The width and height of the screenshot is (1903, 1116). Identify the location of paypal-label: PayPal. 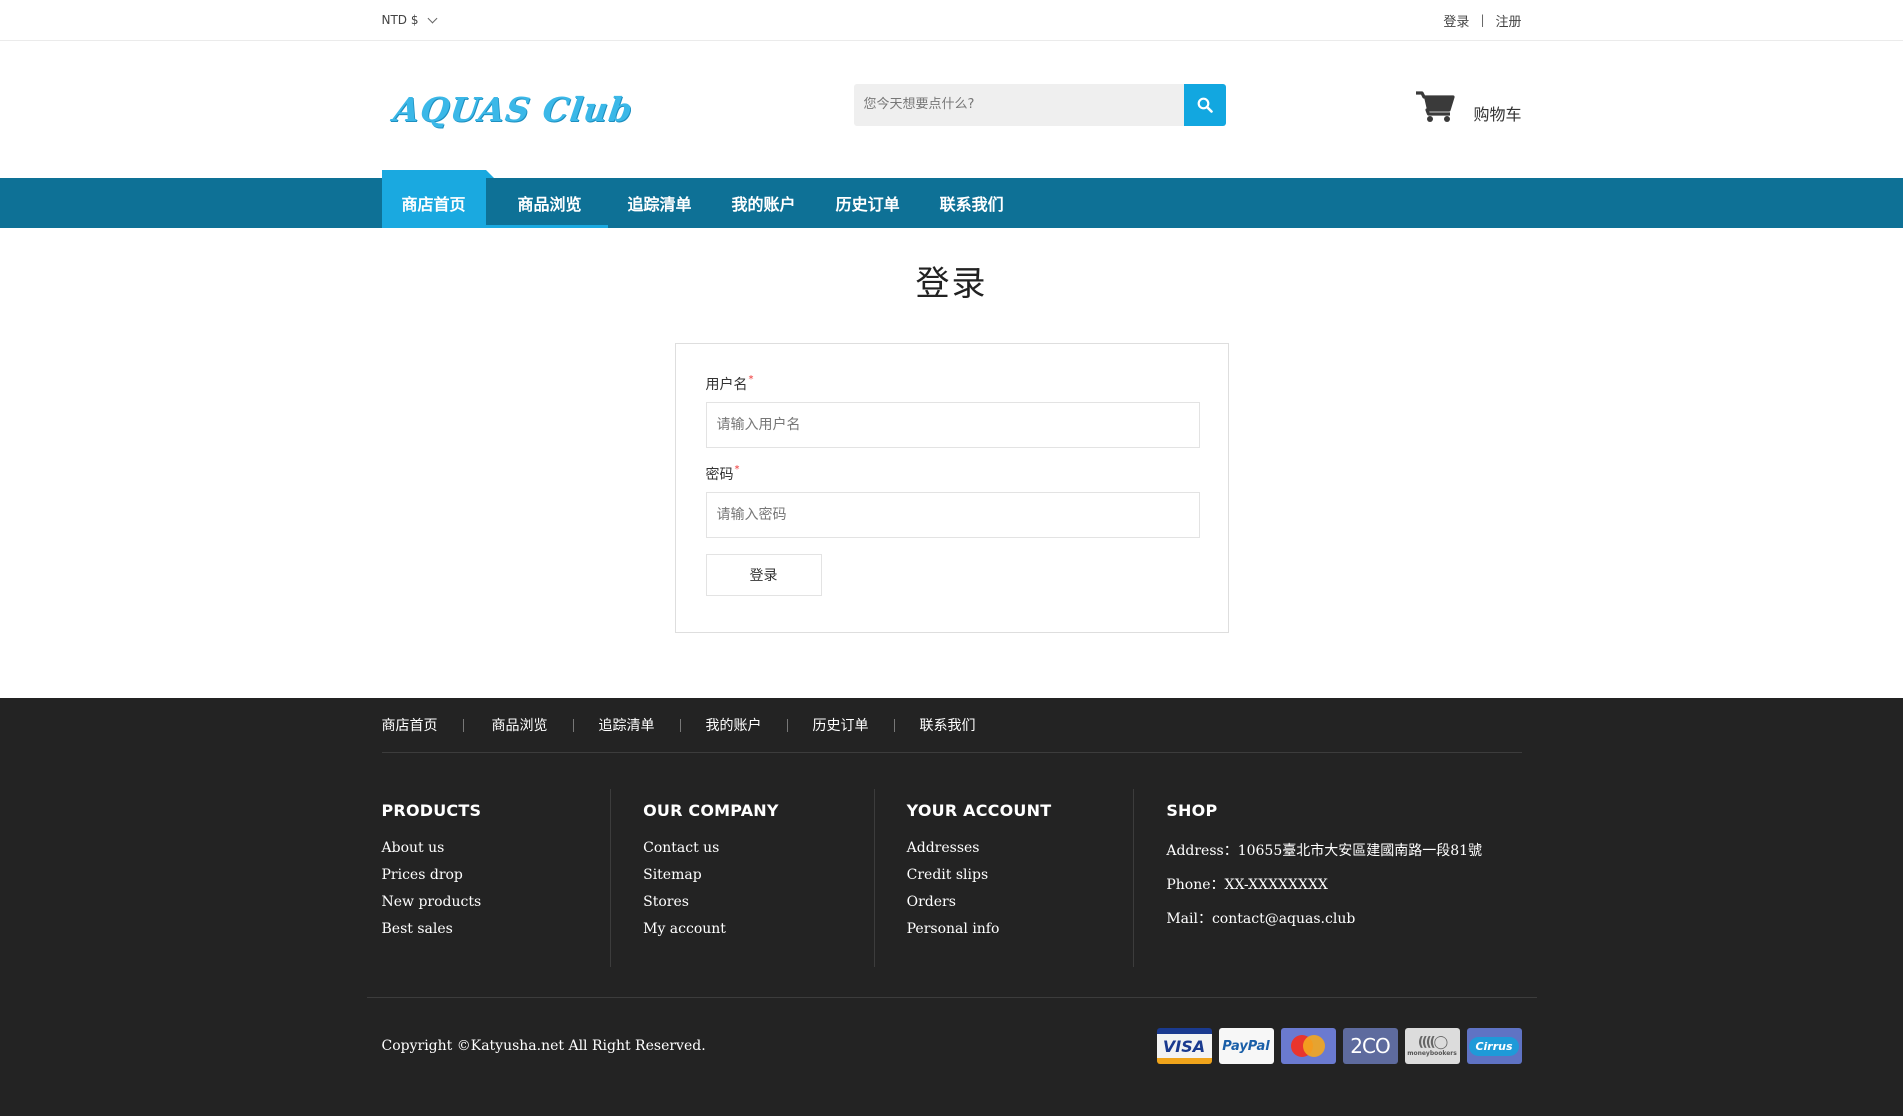
(1246, 1046).